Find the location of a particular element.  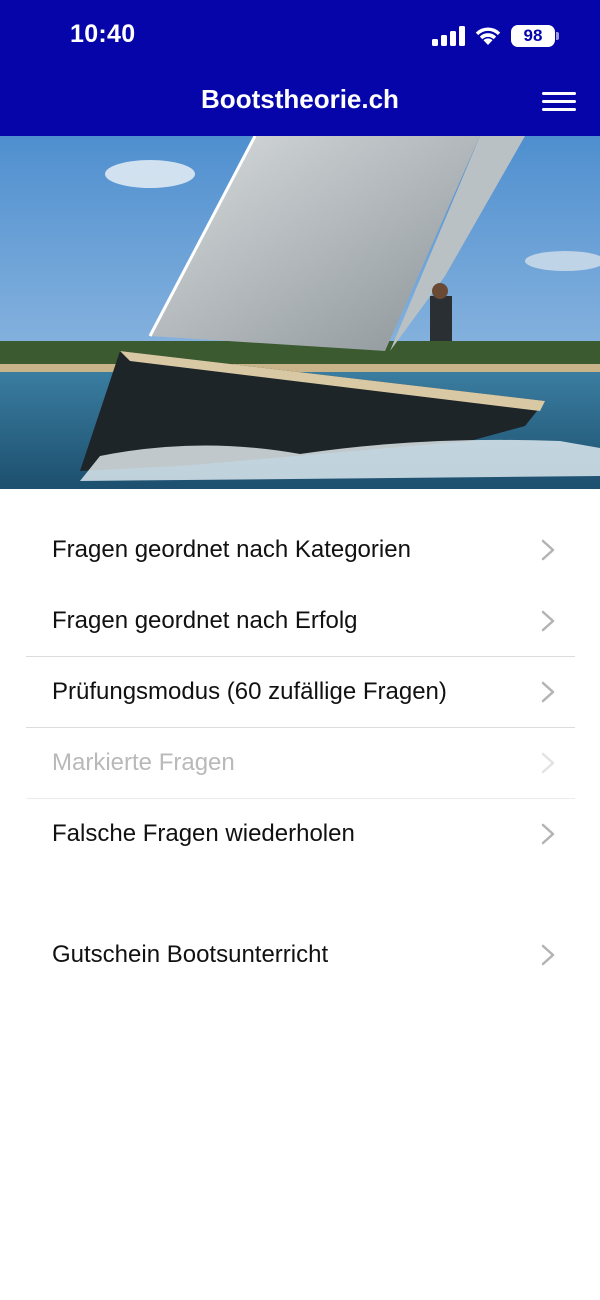

menu-item-label: Markierte Fragen is located at coordinates (143, 762).